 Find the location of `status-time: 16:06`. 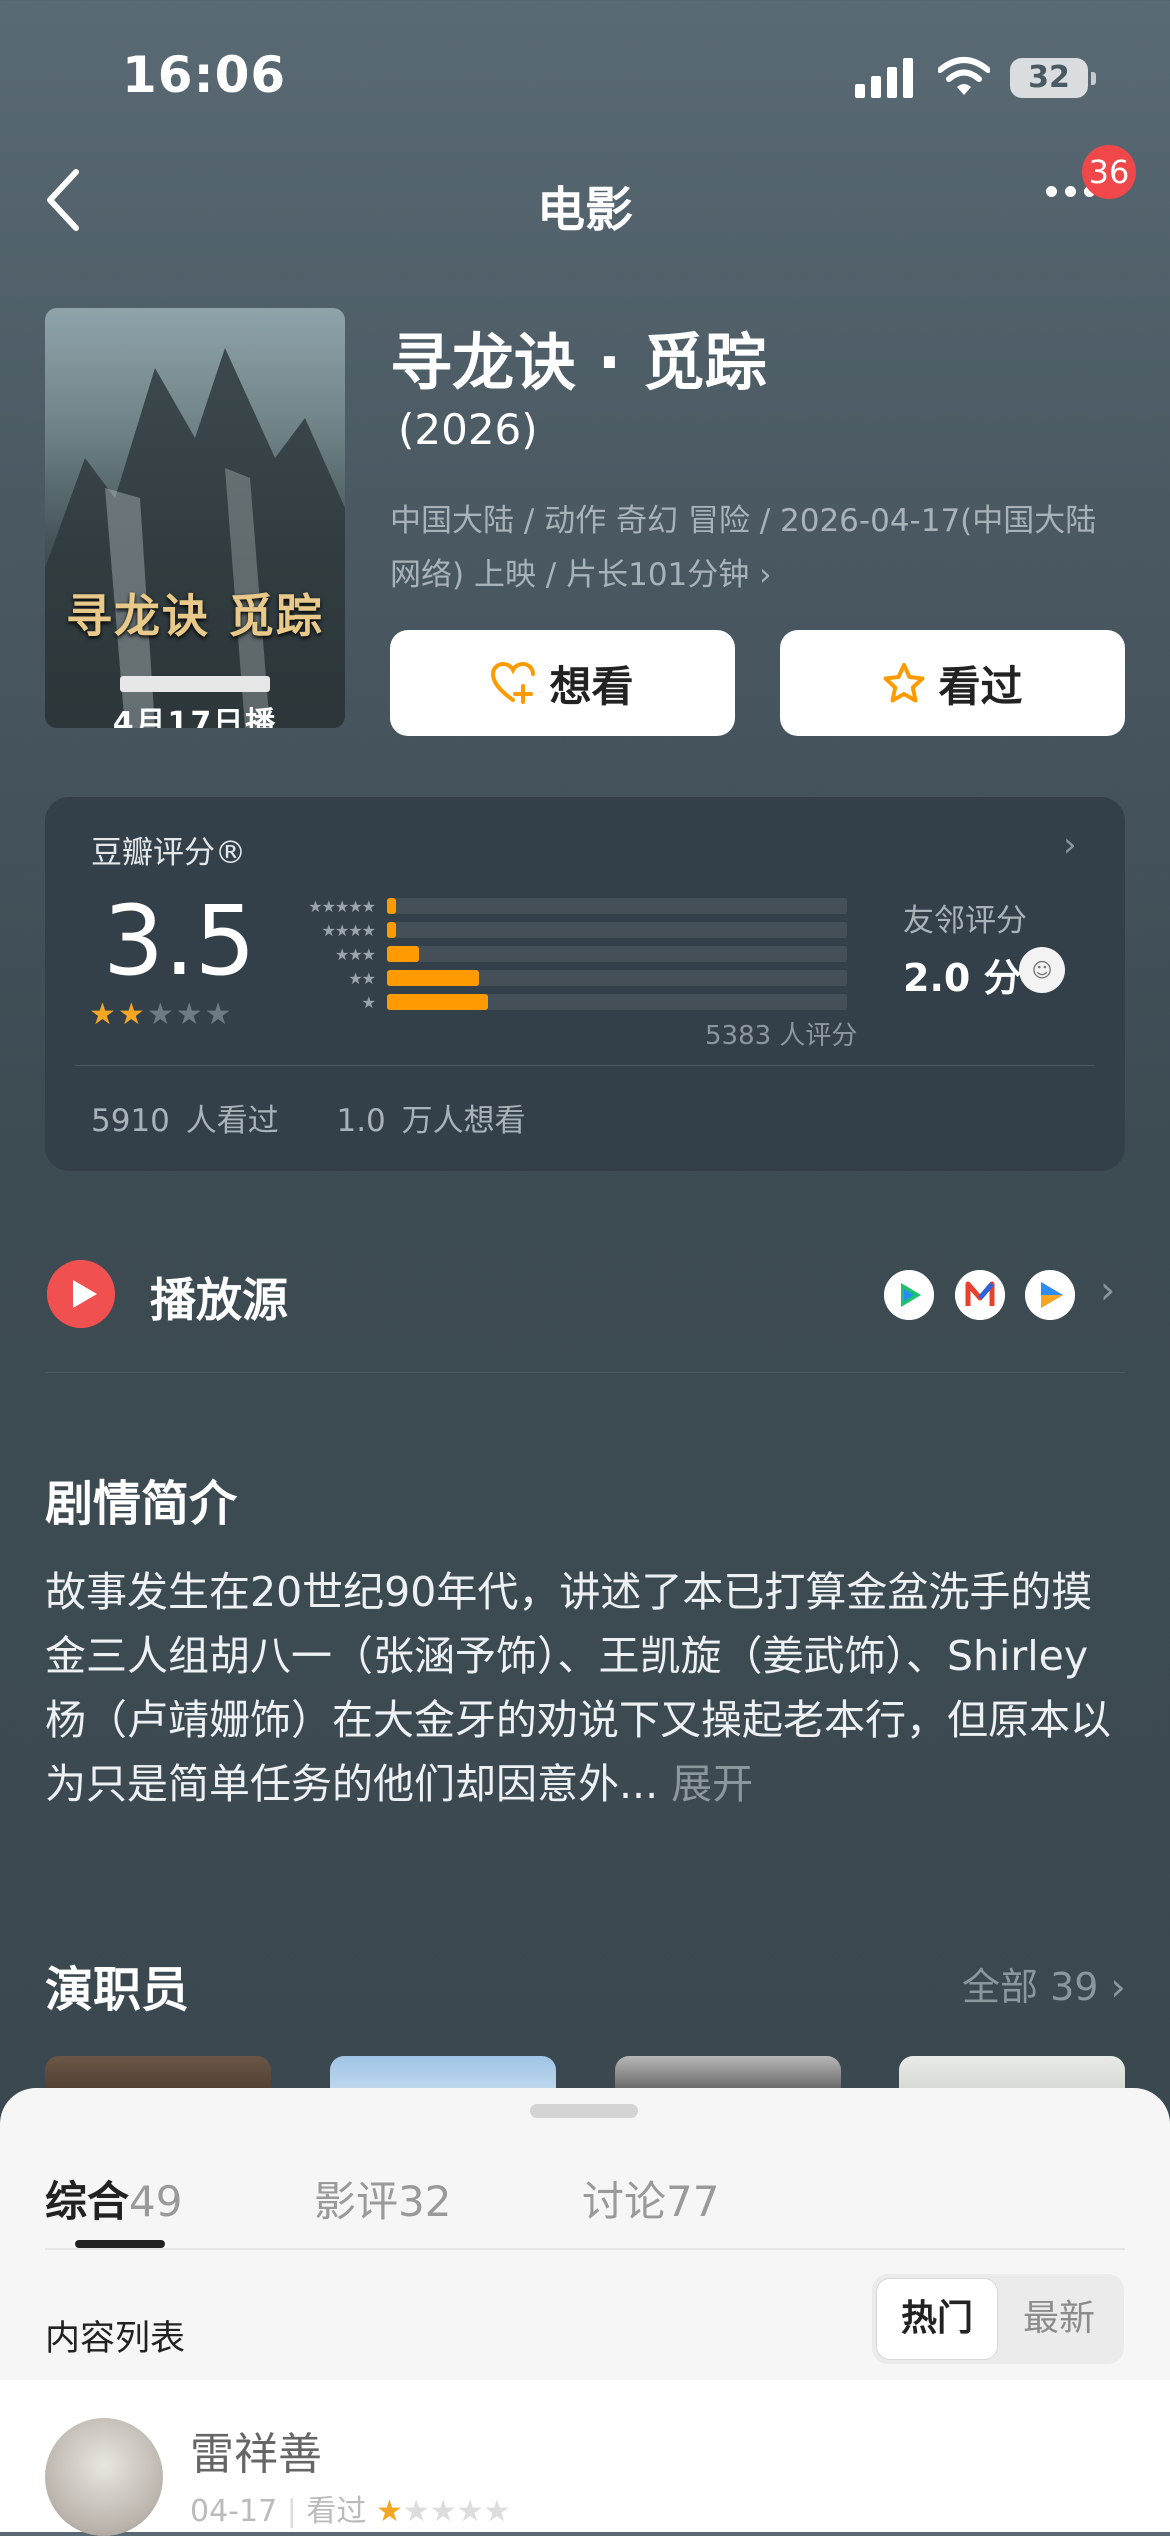

status-time: 16:06 is located at coordinates (204, 75).